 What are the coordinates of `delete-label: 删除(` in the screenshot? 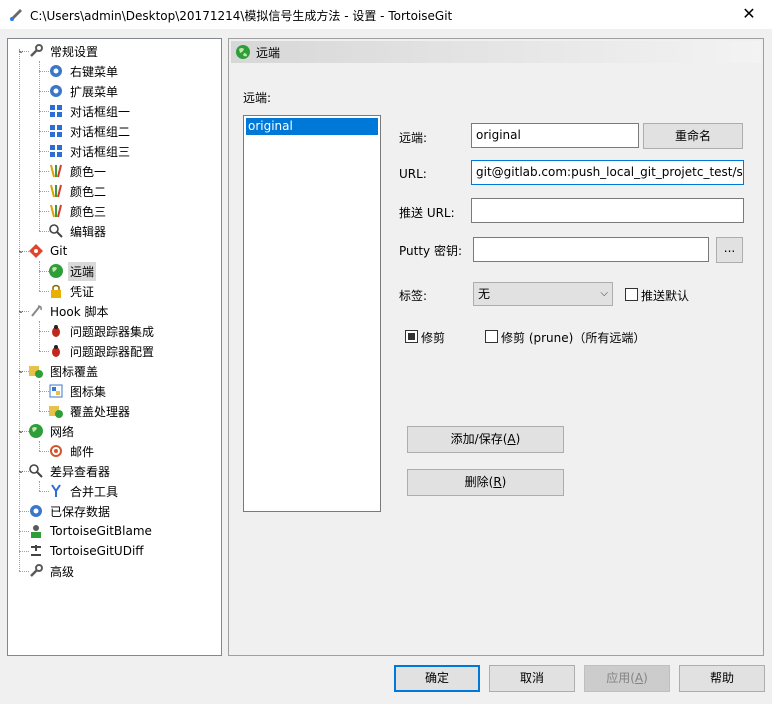 It's located at (479, 482).